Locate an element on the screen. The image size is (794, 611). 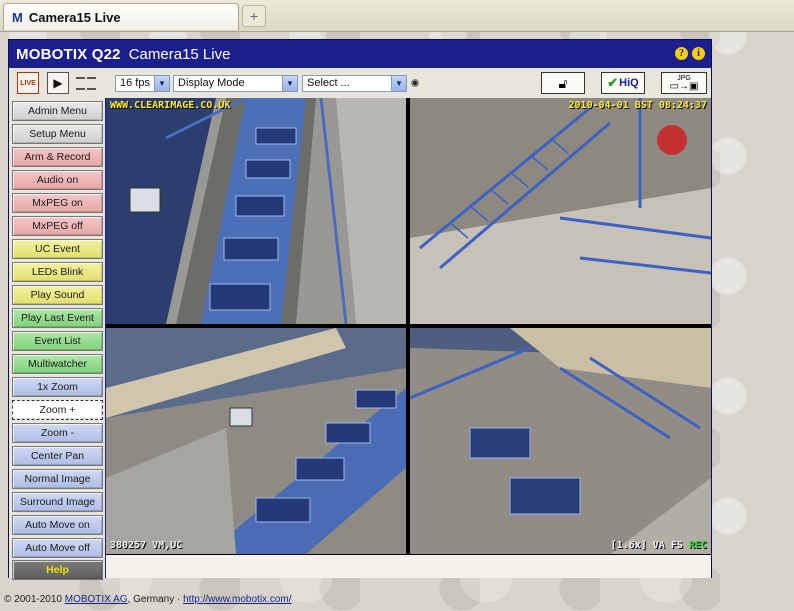
overlay-rec-indicator: REC is located at coordinates (697, 545).